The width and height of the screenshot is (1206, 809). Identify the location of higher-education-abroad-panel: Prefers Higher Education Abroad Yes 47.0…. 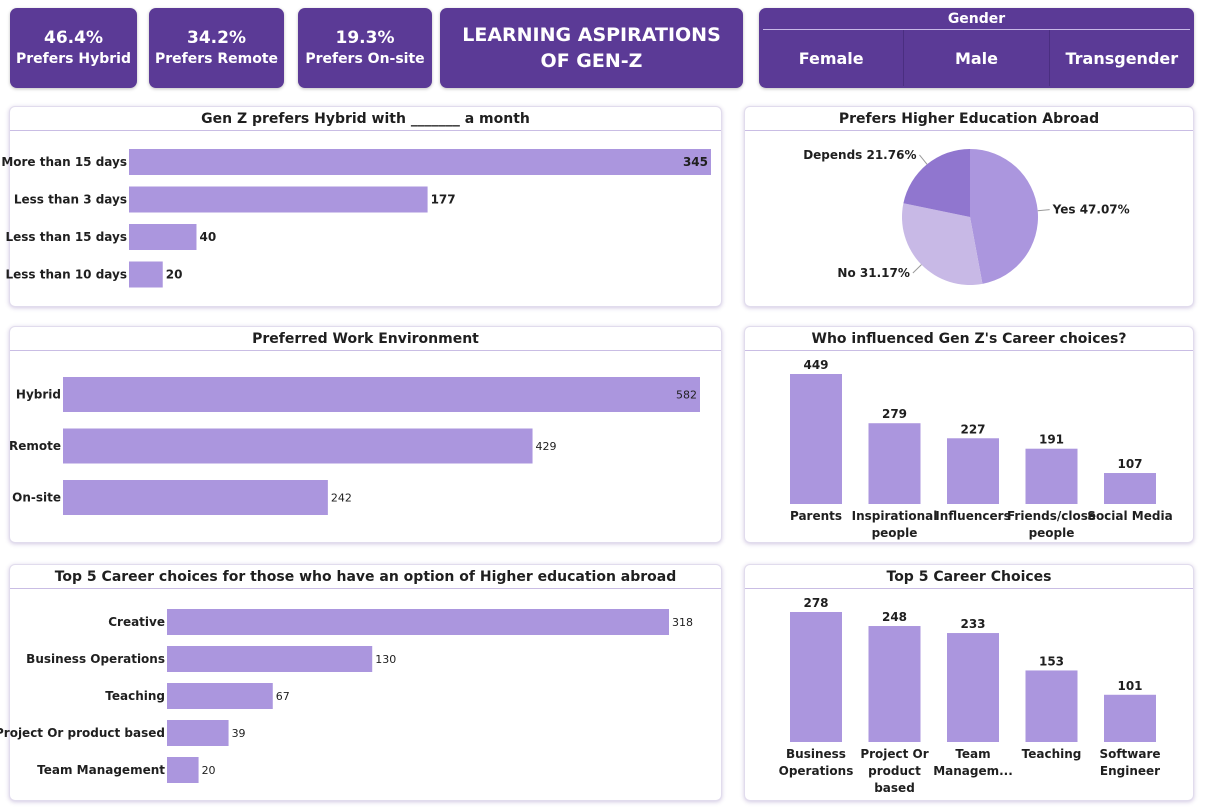
(969, 206).